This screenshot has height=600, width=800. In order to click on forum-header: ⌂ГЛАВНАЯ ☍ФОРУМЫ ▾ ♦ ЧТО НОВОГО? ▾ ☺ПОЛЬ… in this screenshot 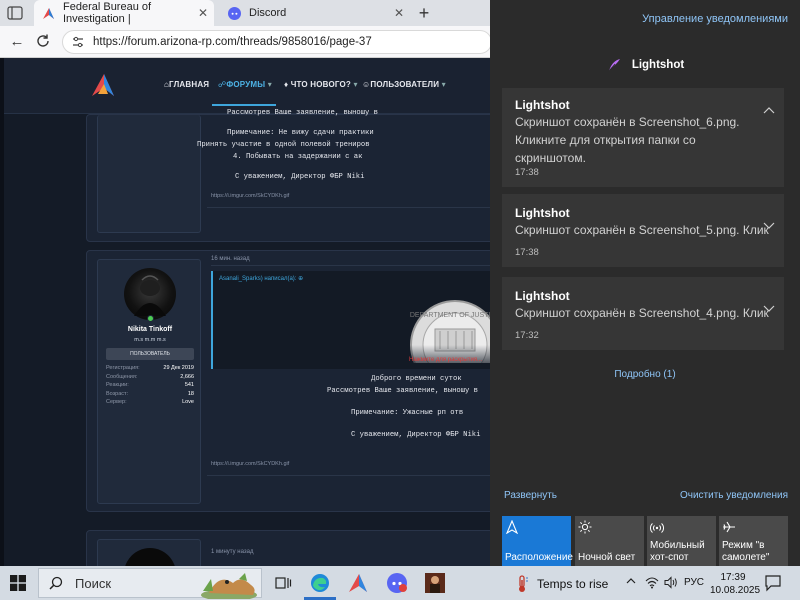, I will do `click(247, 86)`.